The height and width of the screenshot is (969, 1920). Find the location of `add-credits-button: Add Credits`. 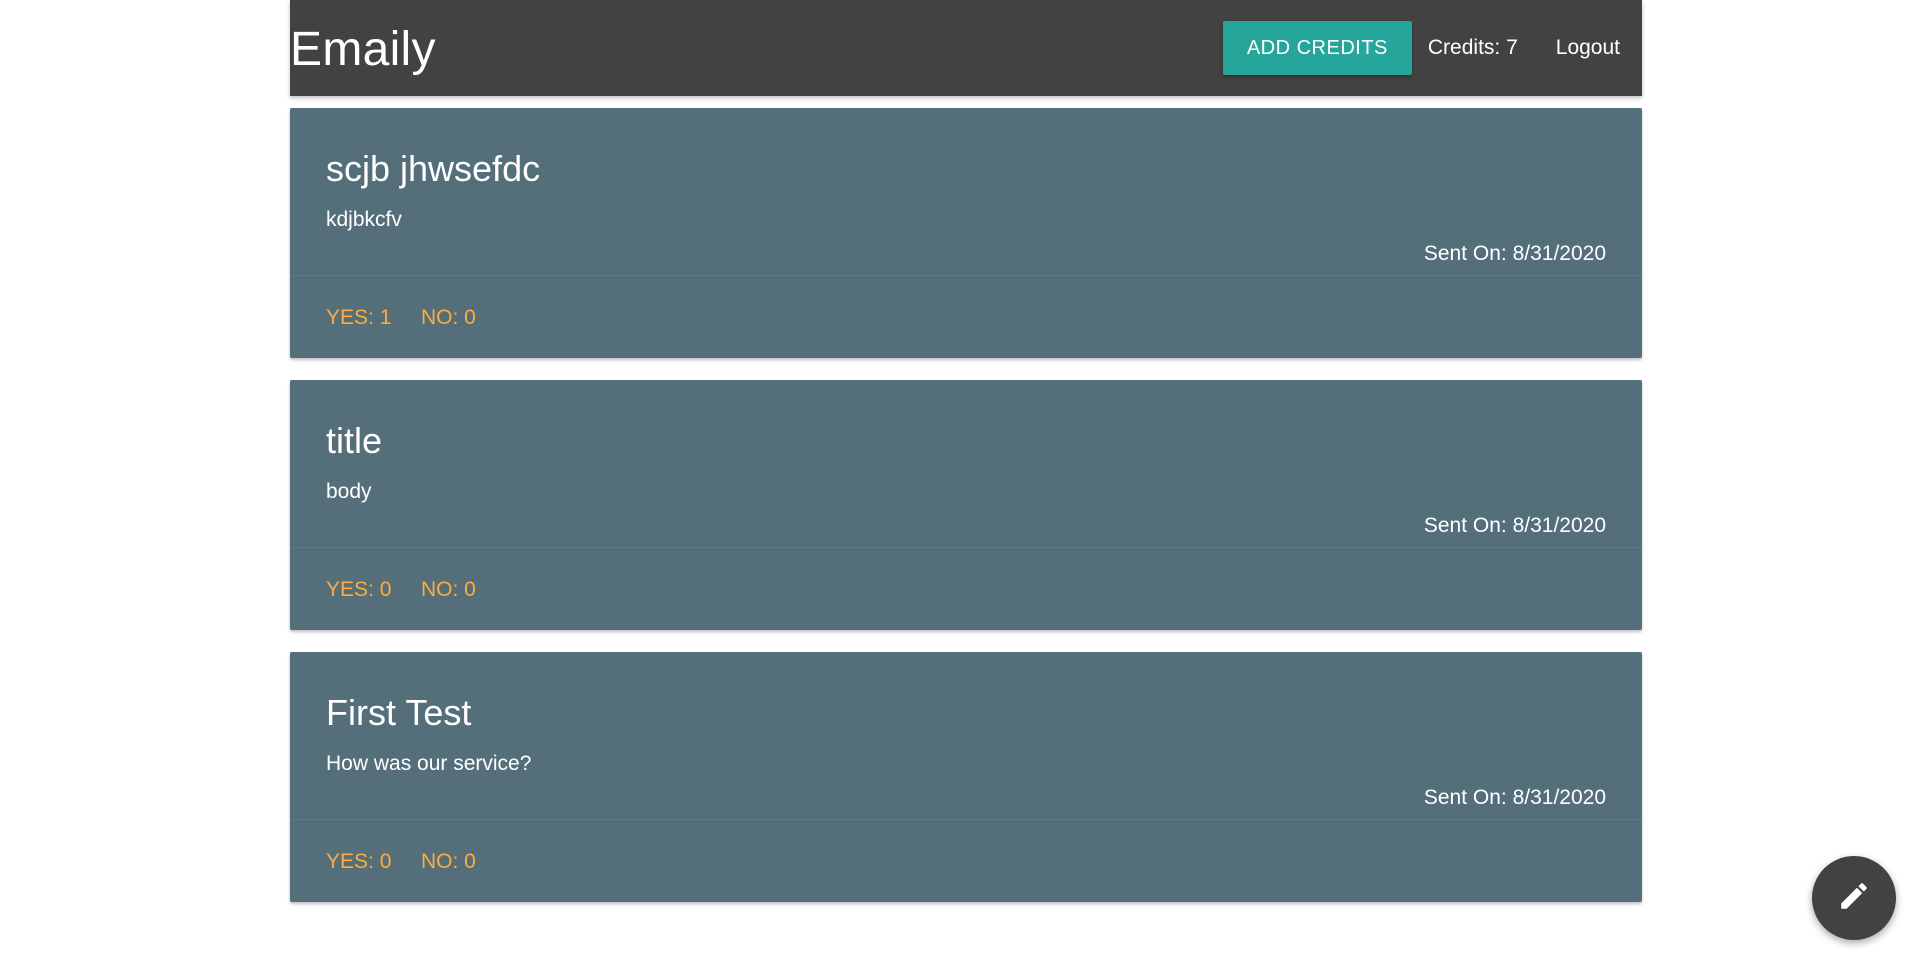

add-credits-button: Add Credits is located at coordinates (1317, 48).